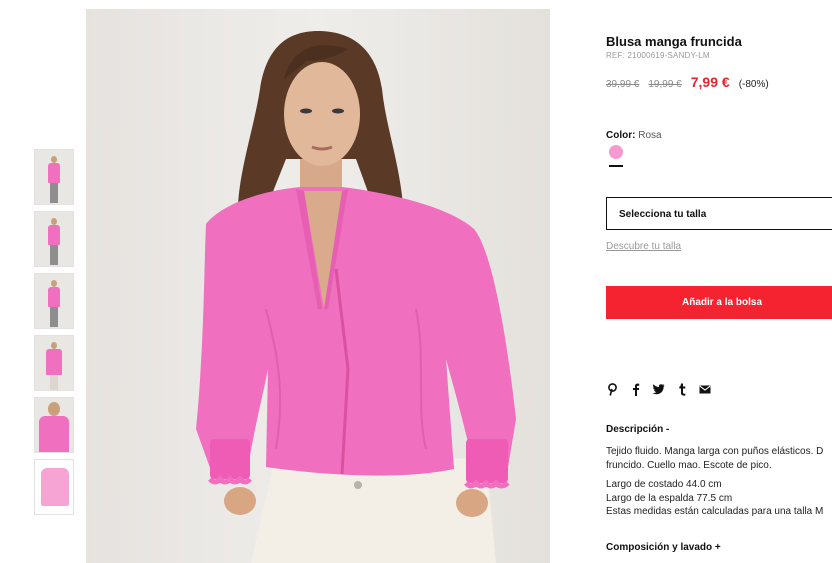 This screenshot has width=832, height=563. I want to click on product-title: Blusa manga fruncida, so click(674, 41).